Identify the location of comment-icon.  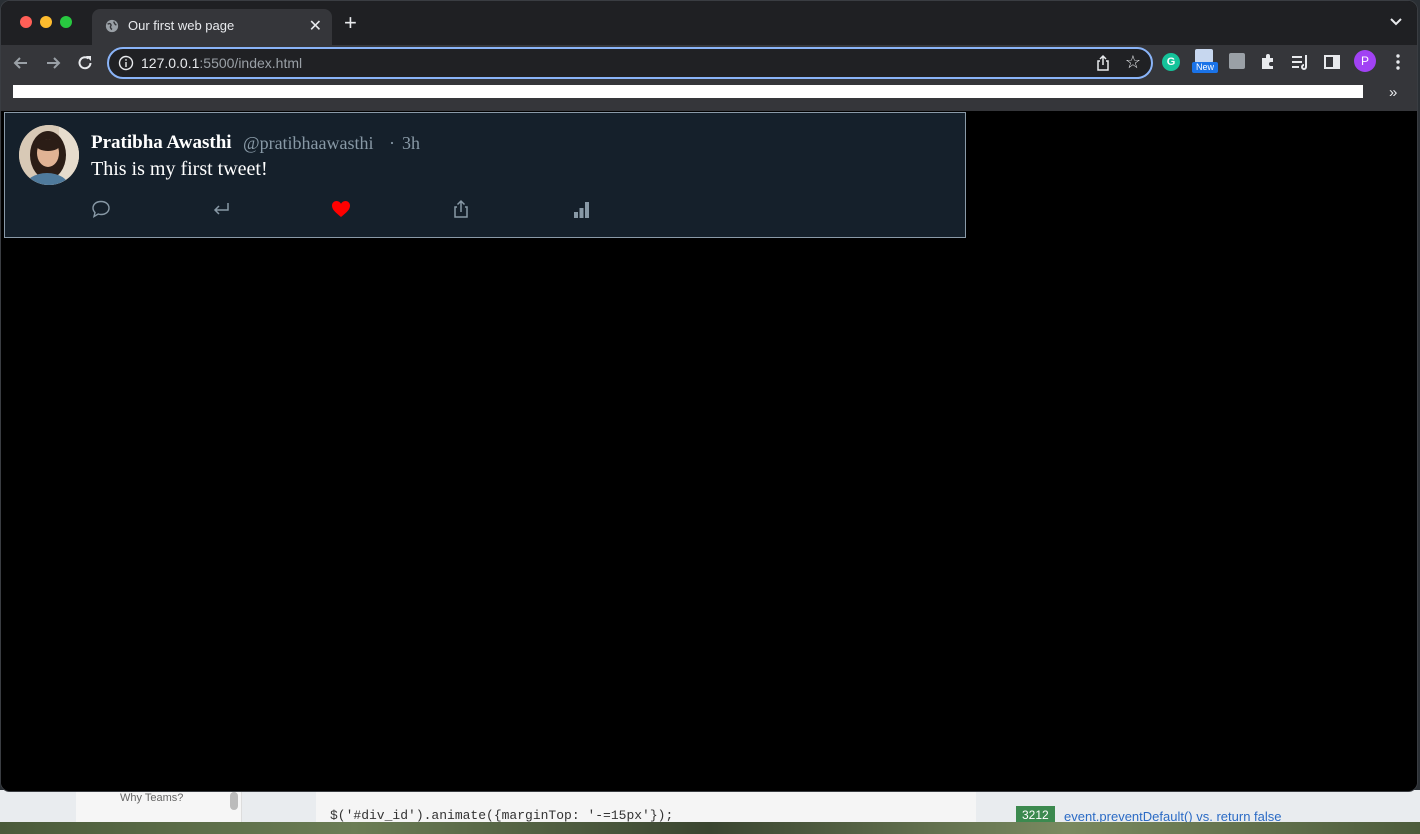
(101, 209).